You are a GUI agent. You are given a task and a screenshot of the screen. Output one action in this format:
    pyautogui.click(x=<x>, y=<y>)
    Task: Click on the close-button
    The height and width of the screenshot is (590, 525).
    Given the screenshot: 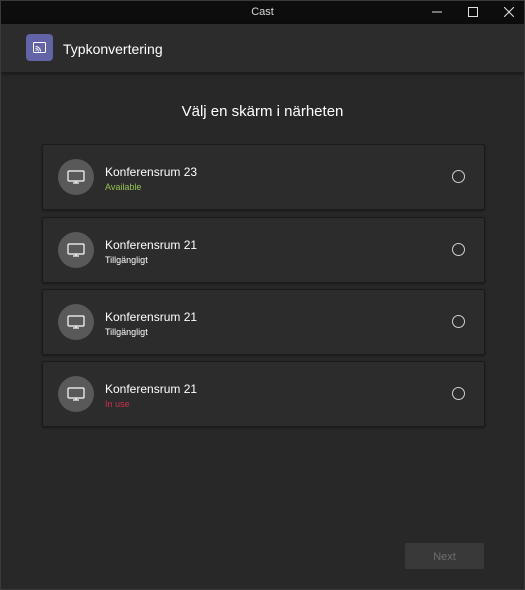 What is the action you would take?
    pyautogui.click(x=507, y=12)
    